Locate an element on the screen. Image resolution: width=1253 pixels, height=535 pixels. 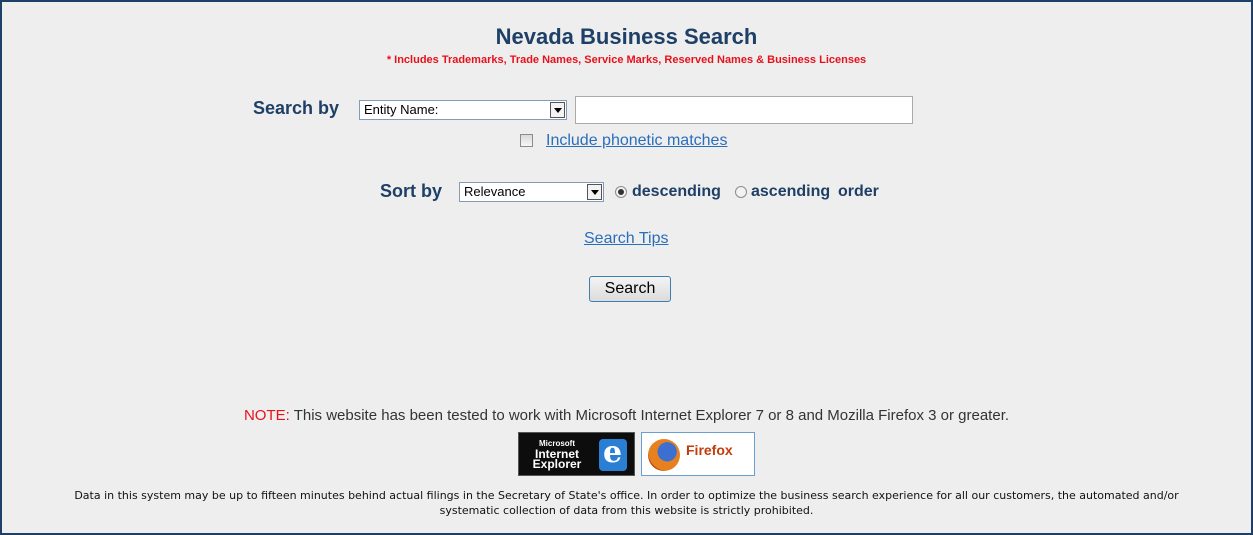
sort-select-value: Relevance is located at coordinates (495, 191).